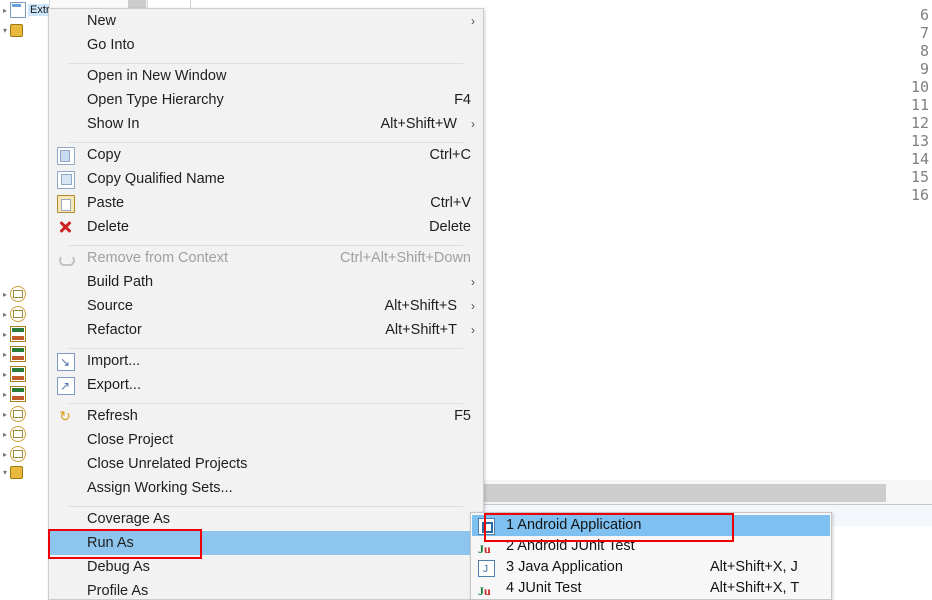  Describe the element at coordinates (919, 177) in the screenshot. I see `line-number: 15` at that location.